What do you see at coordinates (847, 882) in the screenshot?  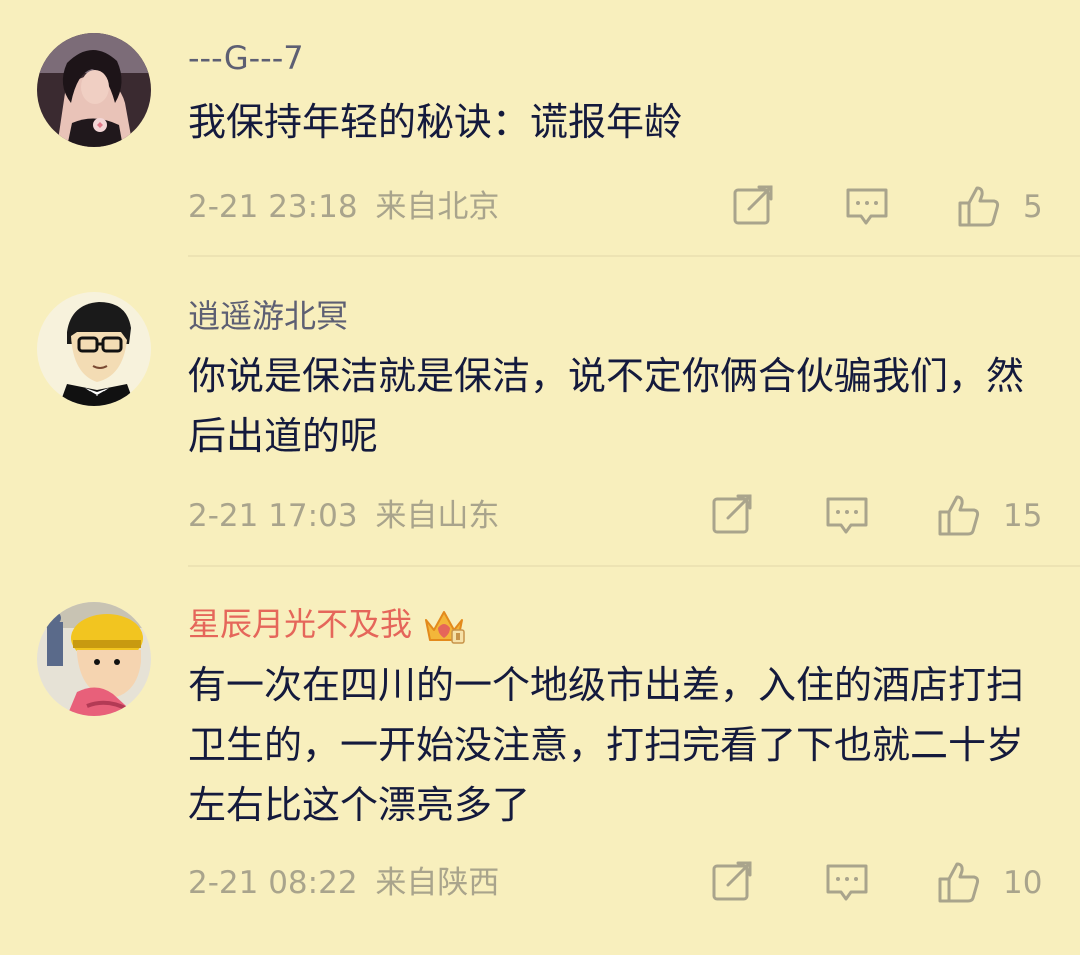 I see `comment-icon` at bounding box center [847, 882].